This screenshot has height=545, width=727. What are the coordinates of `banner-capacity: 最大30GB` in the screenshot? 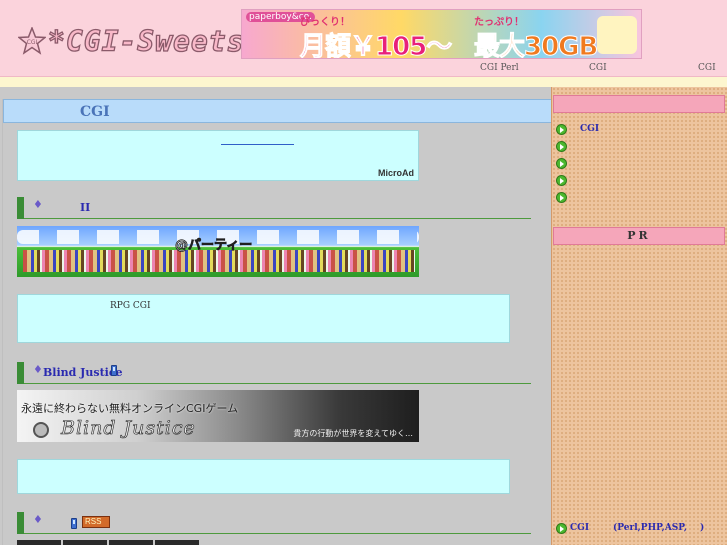 It's located at (535, 45).